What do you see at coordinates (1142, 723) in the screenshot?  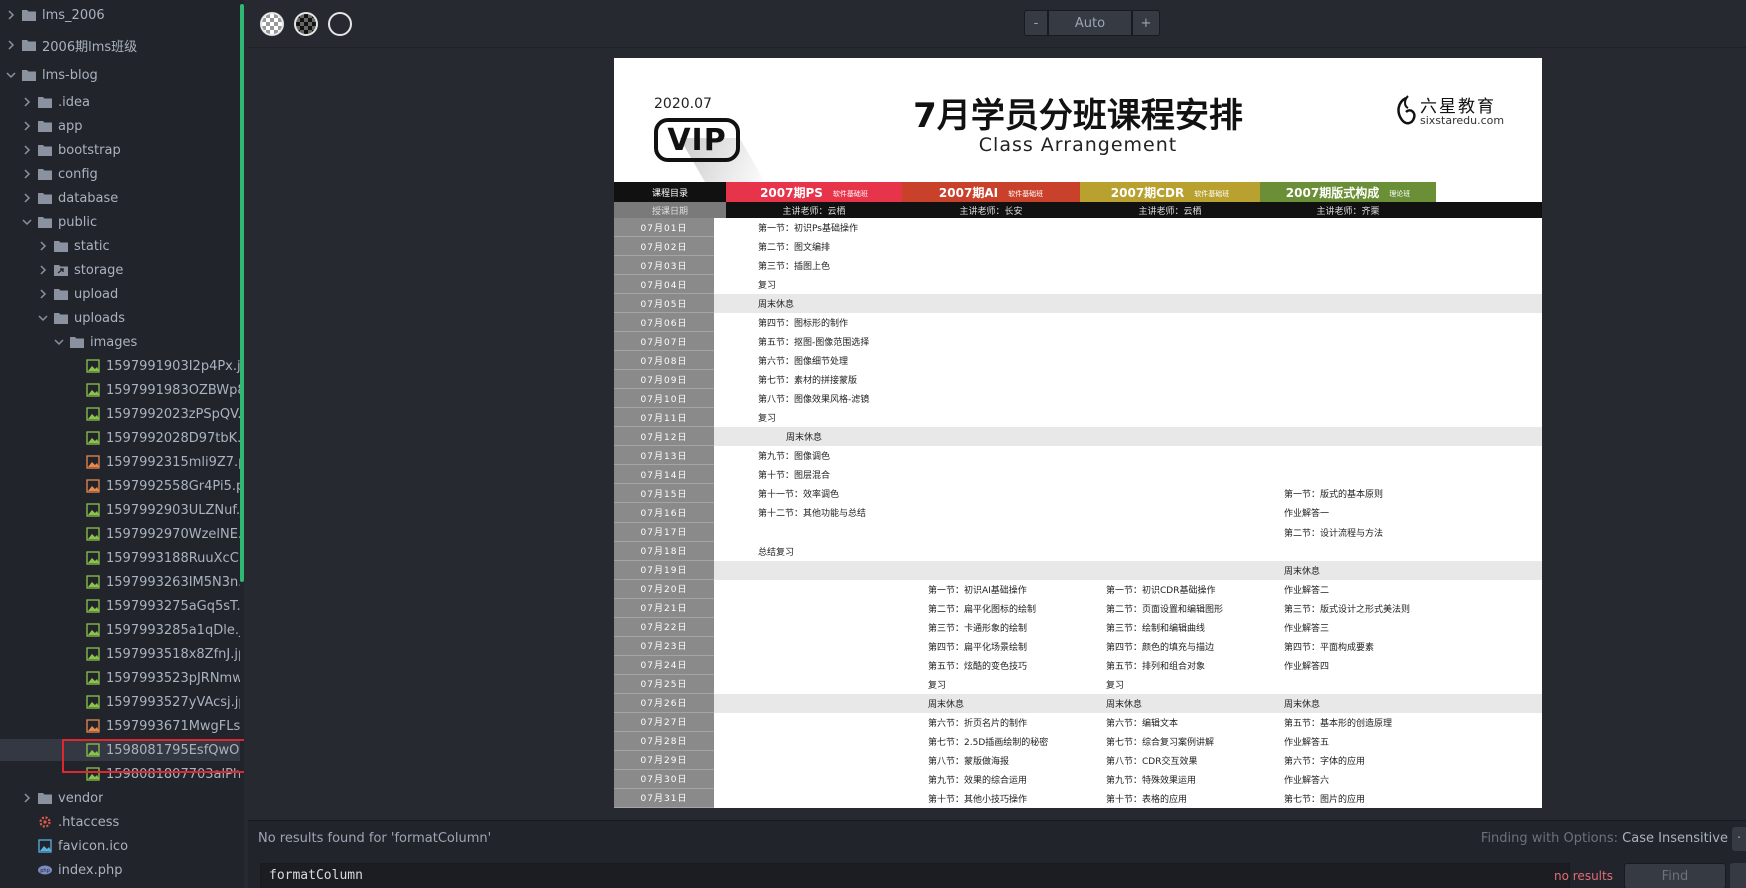 I see `lesson-cell-cdr: 第六节：编辑文本` at bounding box center [1142, 723].